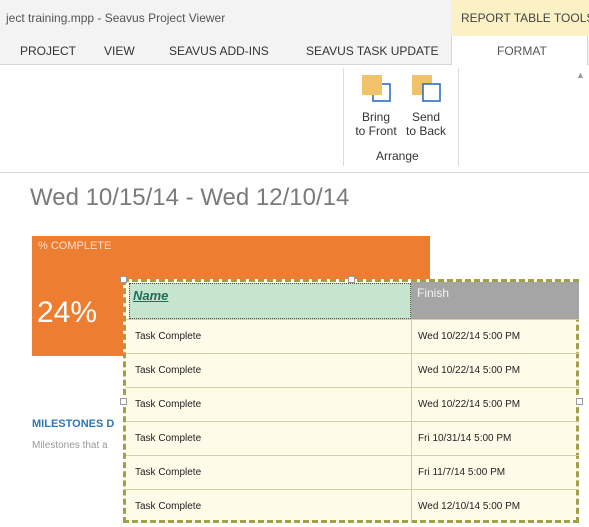 The image size is (589, 527). What do you see at coordinates (433, 293) in the screenshot?
I see `column-header-finish-label: Finish` at bounding box center [433, 293].